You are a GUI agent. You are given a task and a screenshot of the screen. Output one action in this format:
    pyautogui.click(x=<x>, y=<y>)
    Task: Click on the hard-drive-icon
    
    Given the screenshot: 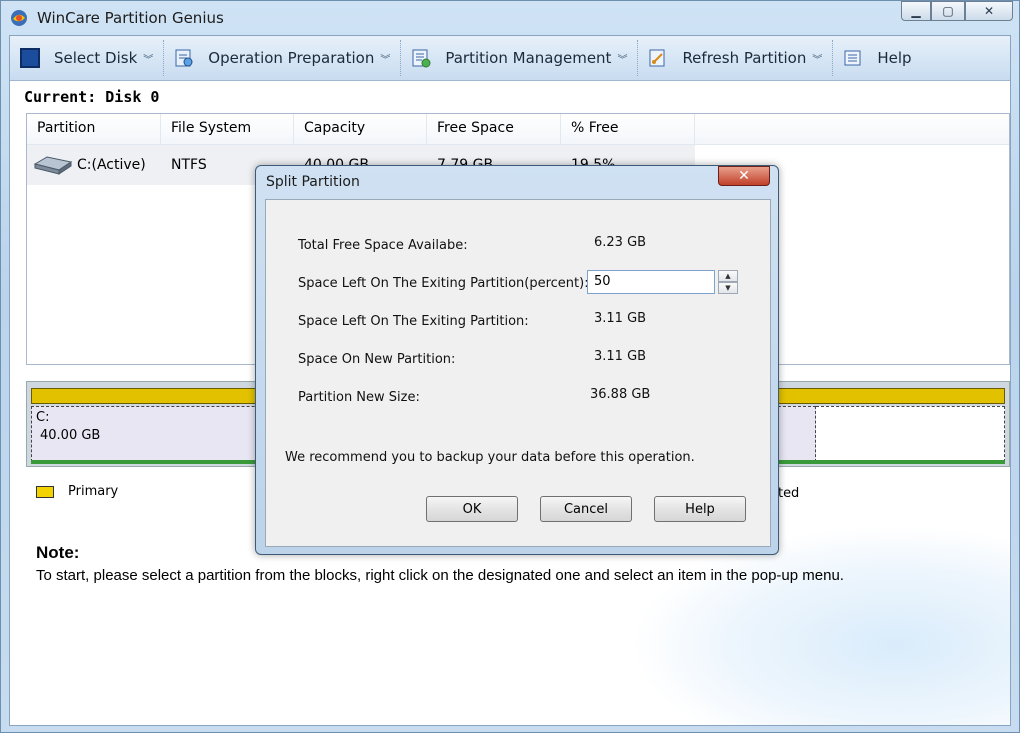 What is the action you would take?
    pyautogui.click(x=53, y=165)
    